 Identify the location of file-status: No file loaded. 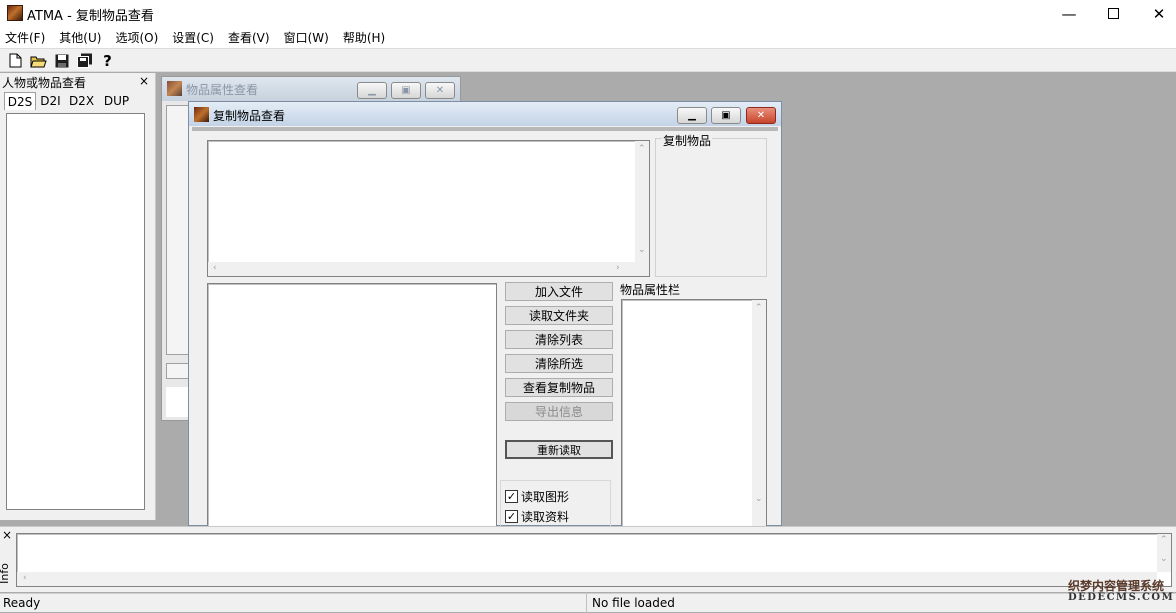
(633, 603).